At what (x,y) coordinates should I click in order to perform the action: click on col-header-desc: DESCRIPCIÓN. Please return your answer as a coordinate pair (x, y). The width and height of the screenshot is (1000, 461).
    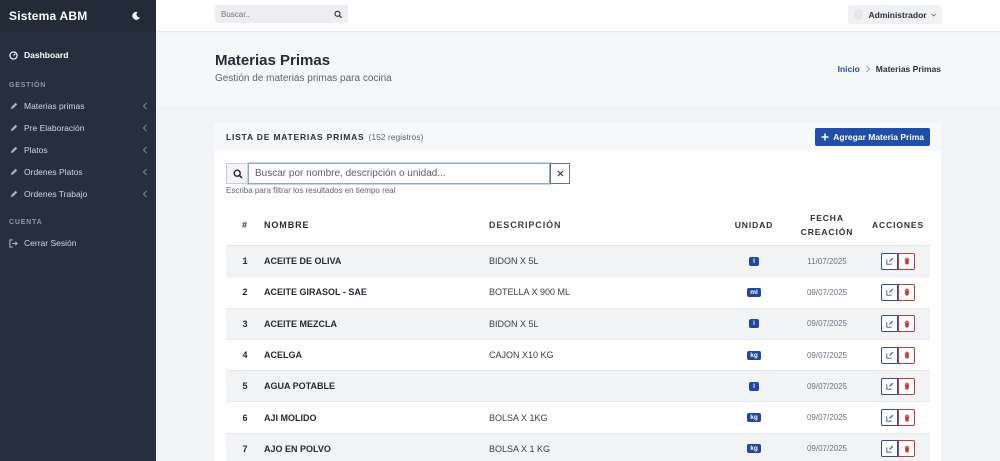
    Looking at the image, I should click on (525, 225).